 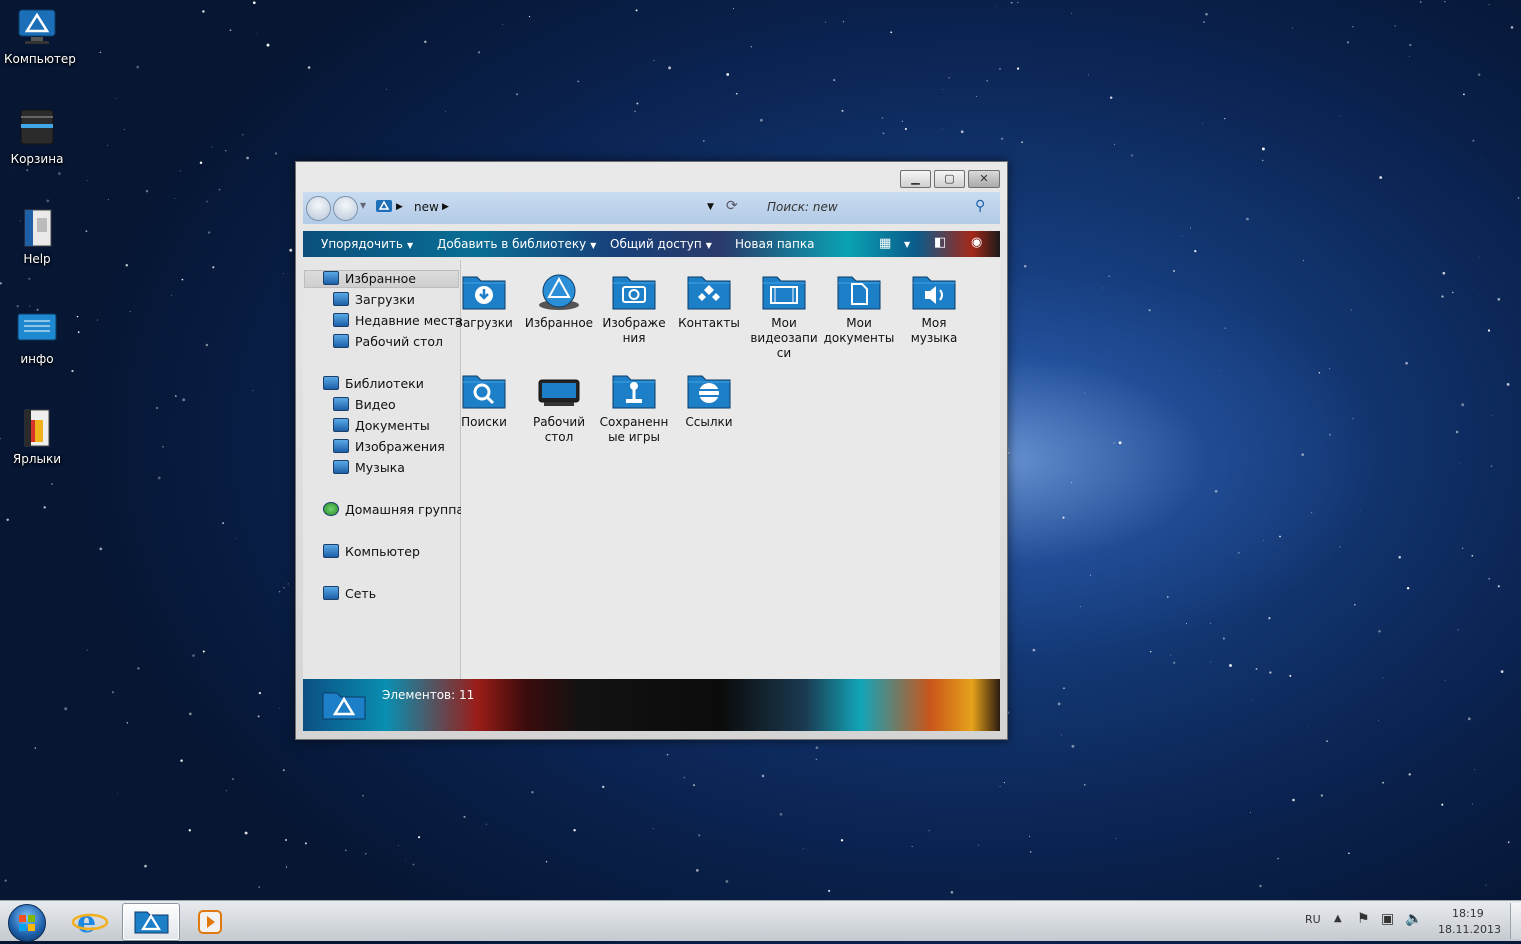 I want to click on folder-item: Загрузки, so click(x=484, y=301).